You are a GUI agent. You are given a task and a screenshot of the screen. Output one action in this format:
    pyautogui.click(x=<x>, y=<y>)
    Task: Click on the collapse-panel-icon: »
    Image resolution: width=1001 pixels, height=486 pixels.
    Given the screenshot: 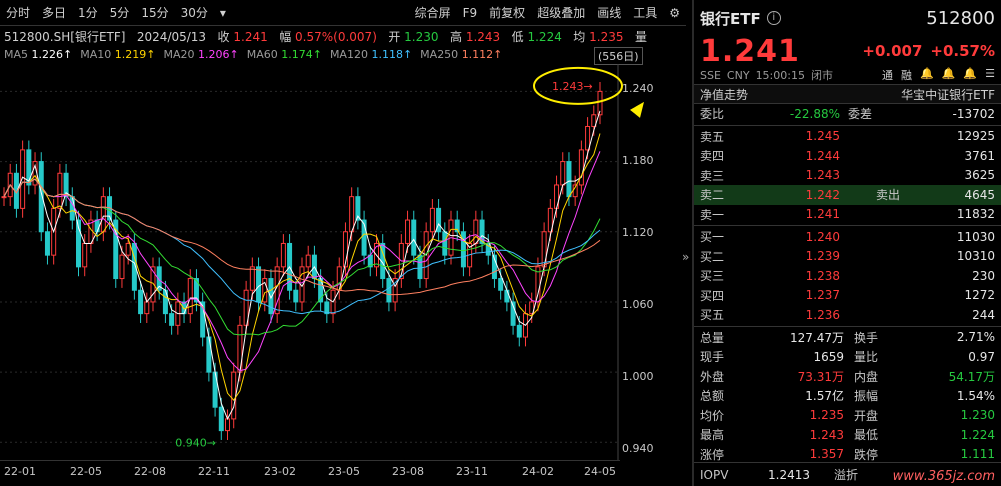 What is the action you would take?
    pyautogui.click(x=685, y=257)
    